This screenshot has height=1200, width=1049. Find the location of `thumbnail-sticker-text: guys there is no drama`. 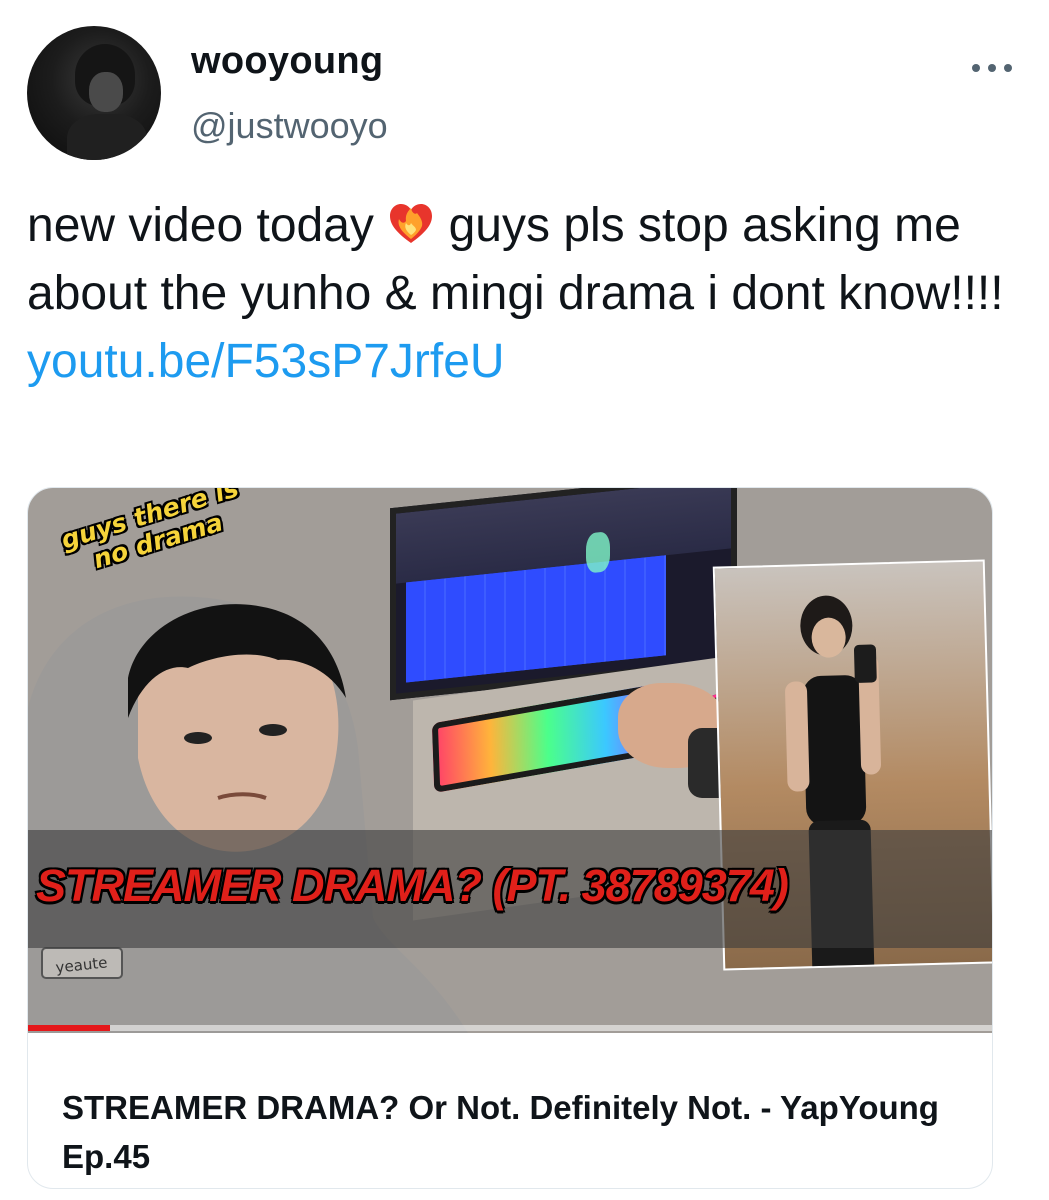

thumbnail-sticker-text: guys there is no drama is located at coordinates (154, 535).